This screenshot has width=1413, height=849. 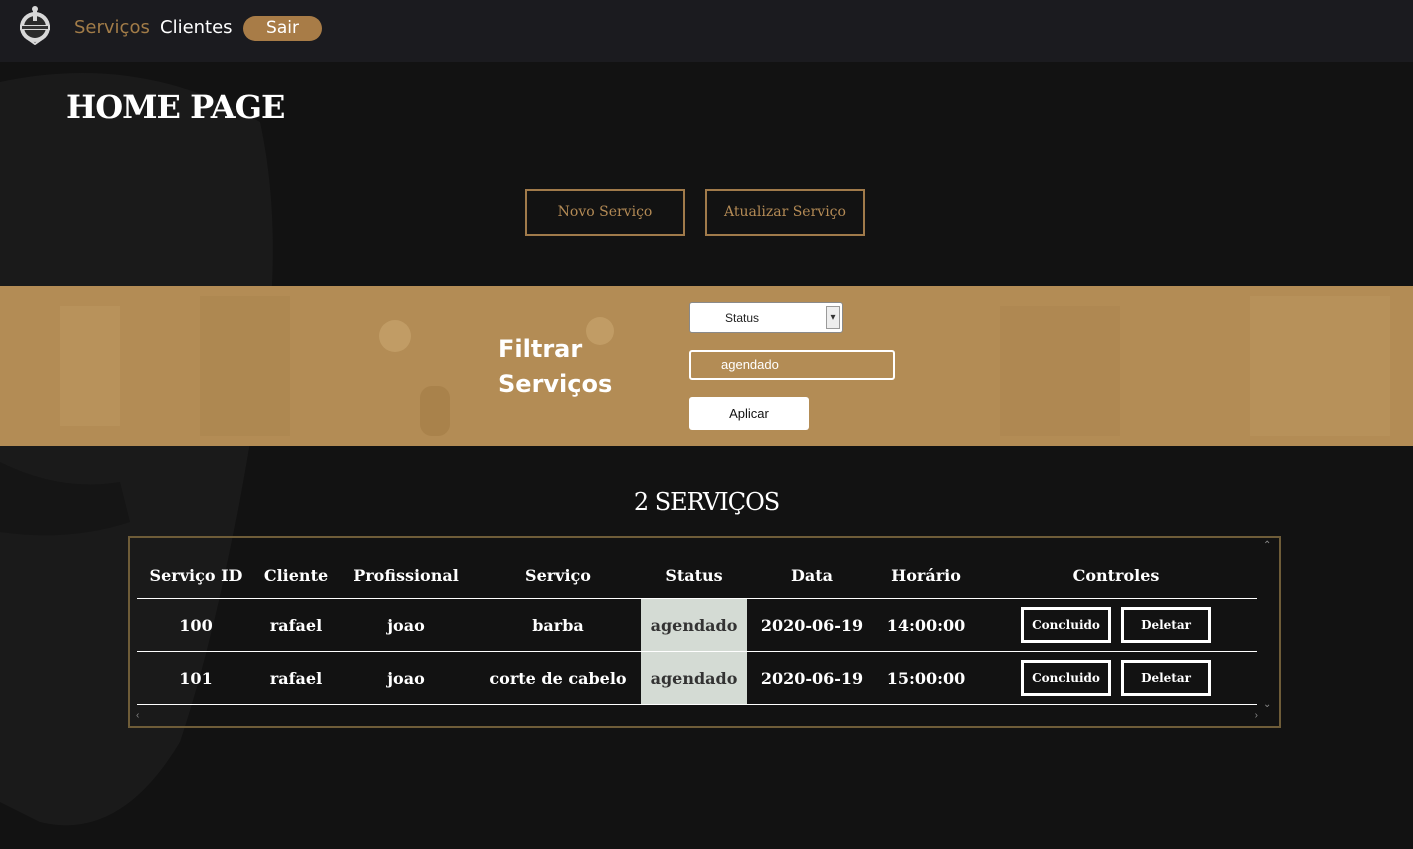 What do you see at coordinates (926, 625) in the screenshot?
I see `cell-horario: 14:00:00` at bounding box center [926, 625].